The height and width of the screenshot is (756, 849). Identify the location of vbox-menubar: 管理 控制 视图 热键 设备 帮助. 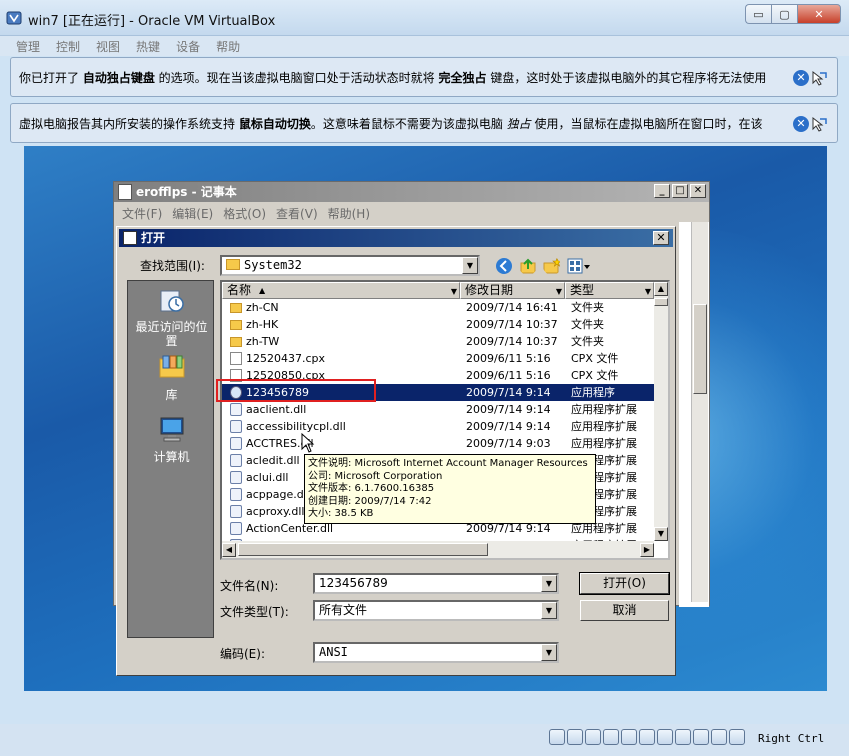
(424, 46).